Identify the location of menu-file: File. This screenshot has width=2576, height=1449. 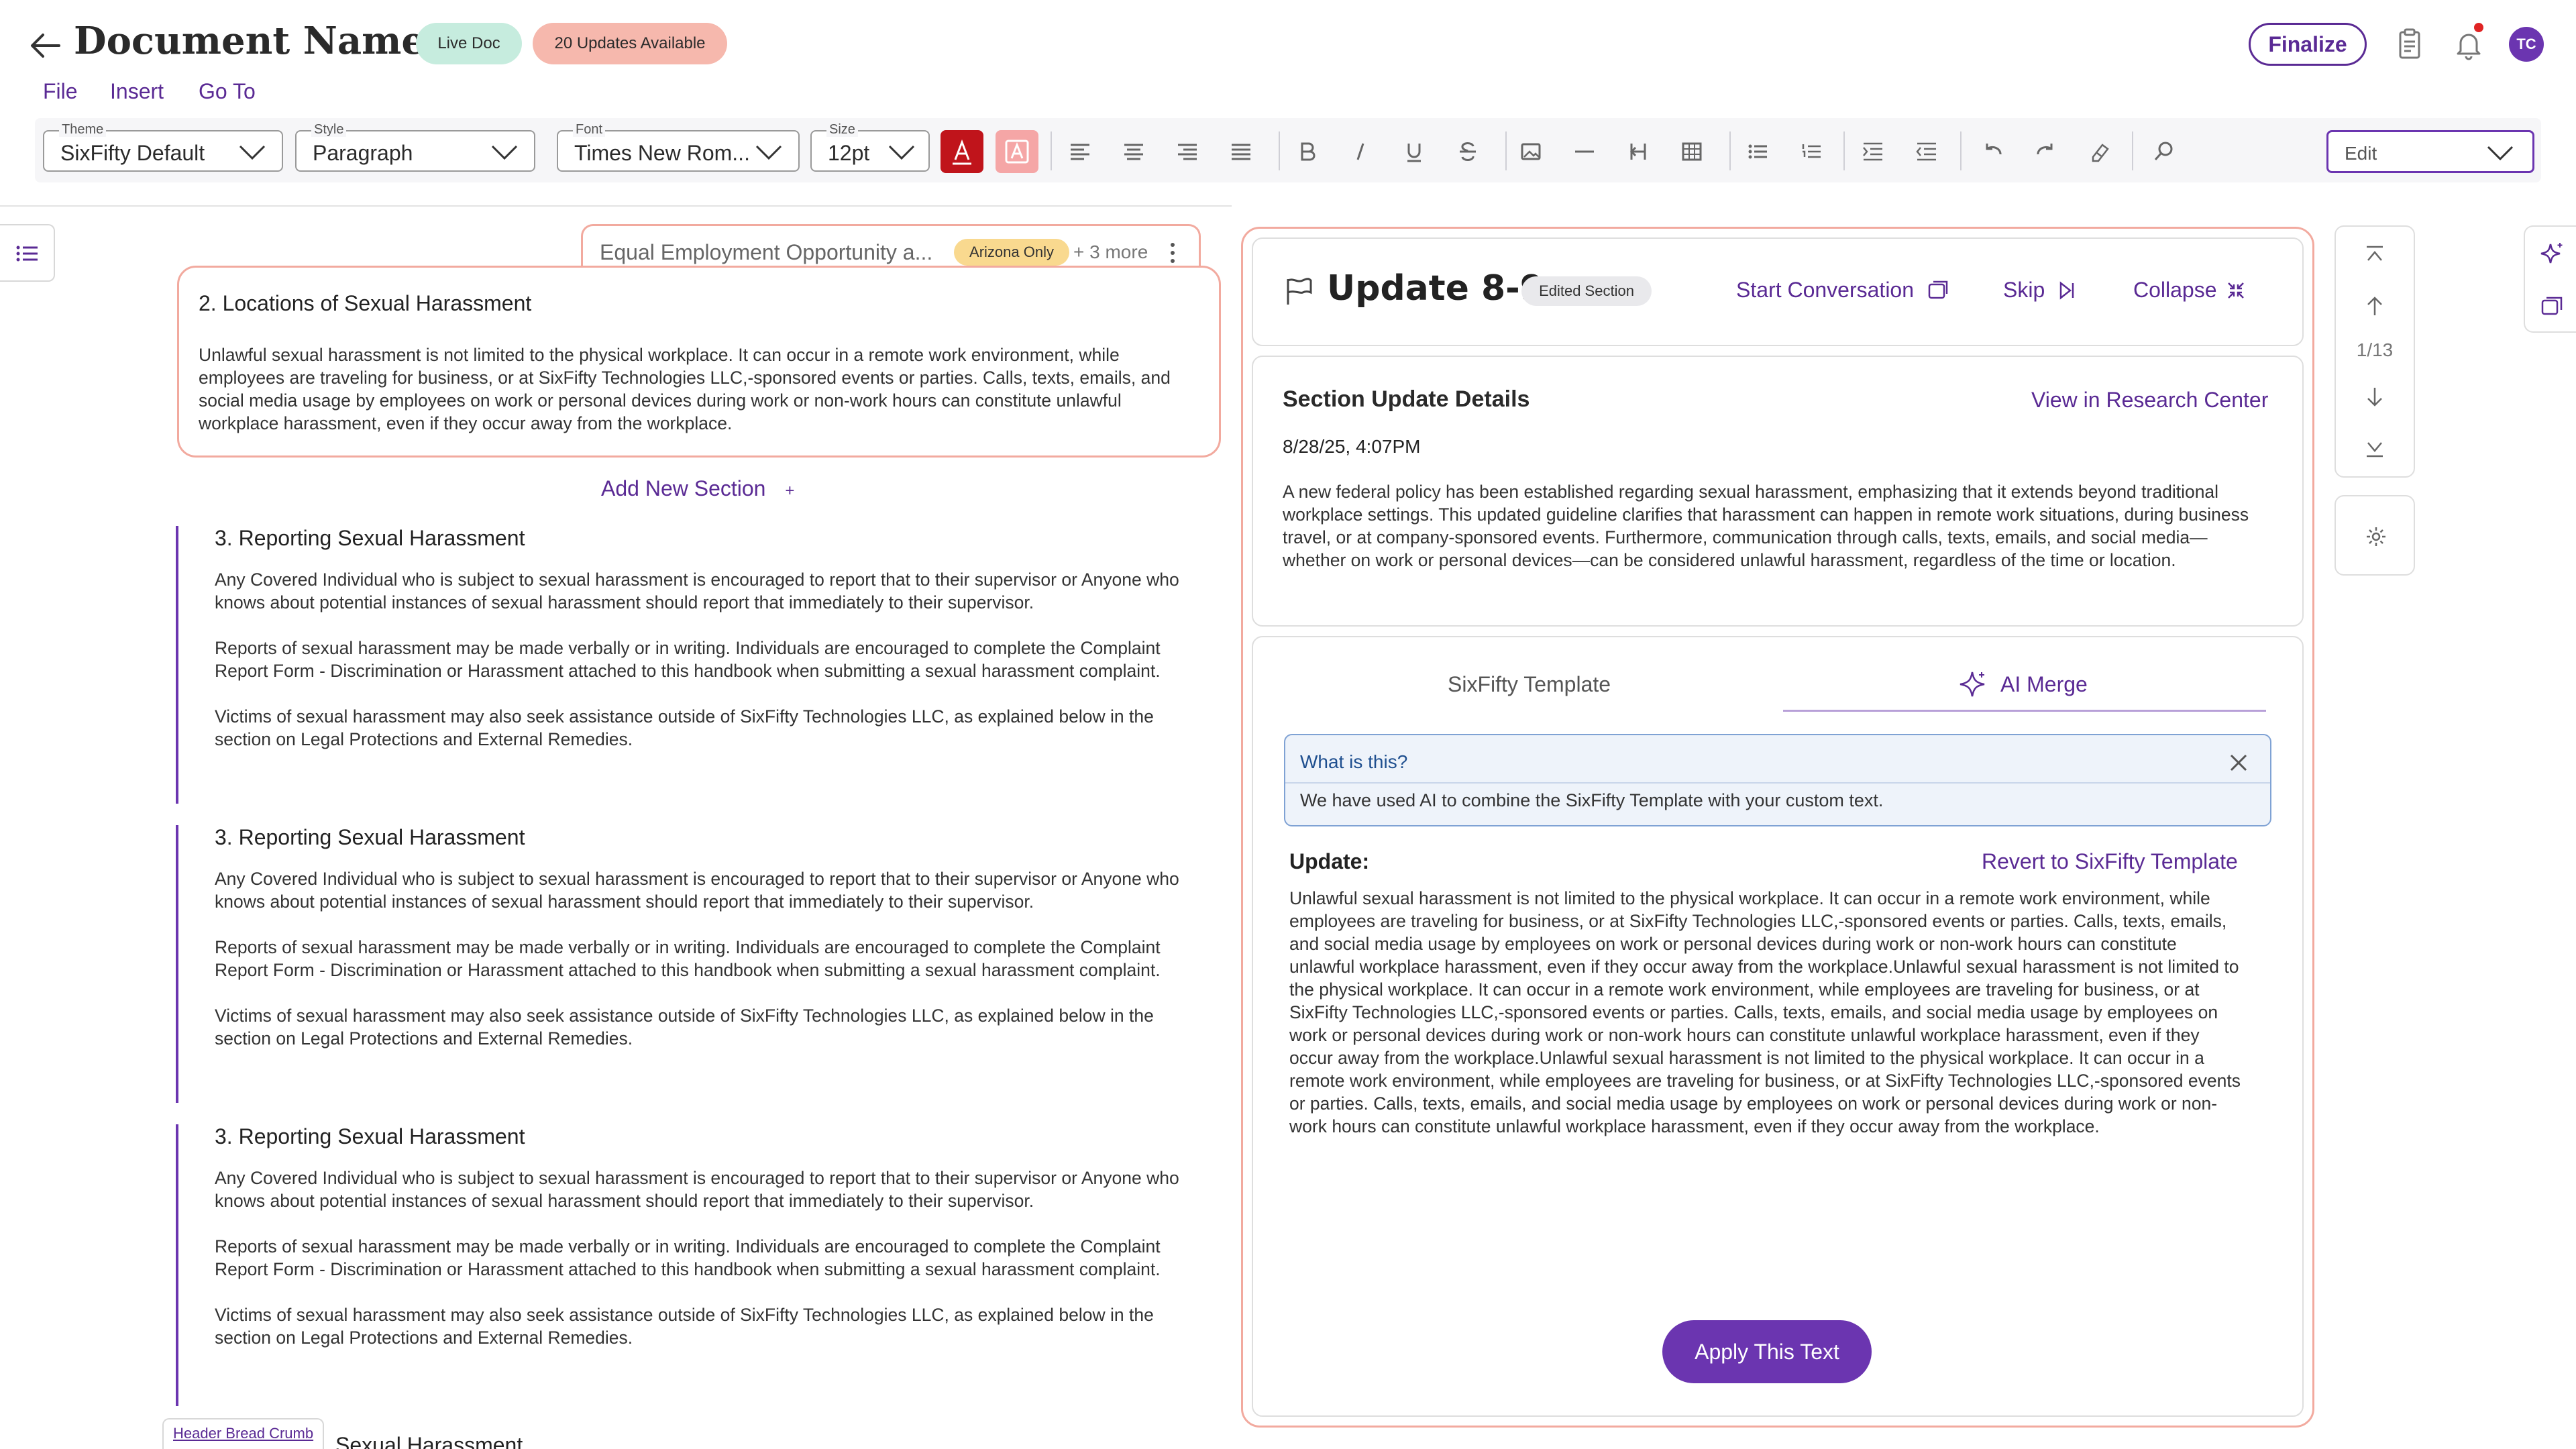
(60, 91).